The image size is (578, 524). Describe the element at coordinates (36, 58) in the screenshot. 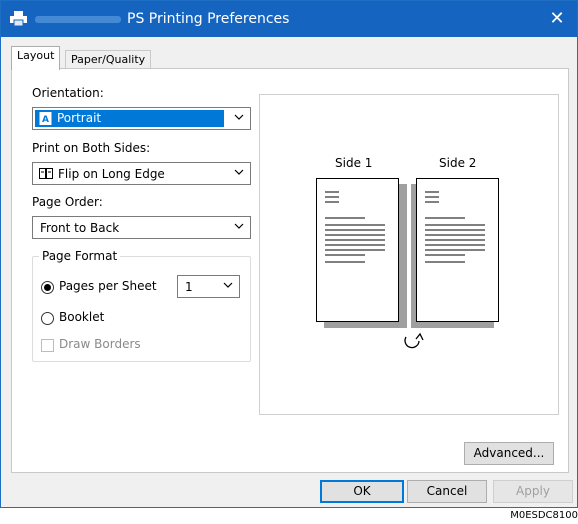

I see `tab-layout: Layout` at that location.